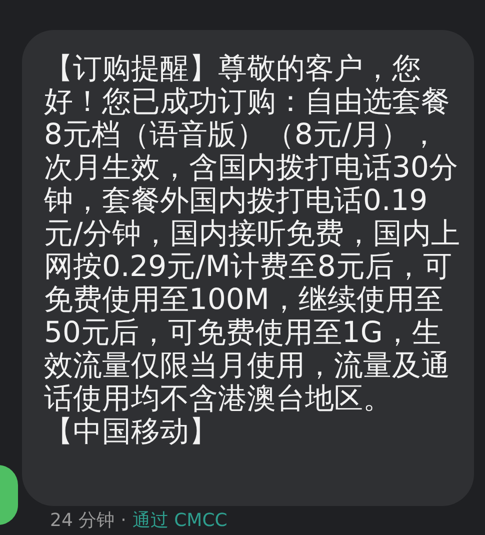  I want to click on sender-via: 通过 CMCC, so click(180, 521).